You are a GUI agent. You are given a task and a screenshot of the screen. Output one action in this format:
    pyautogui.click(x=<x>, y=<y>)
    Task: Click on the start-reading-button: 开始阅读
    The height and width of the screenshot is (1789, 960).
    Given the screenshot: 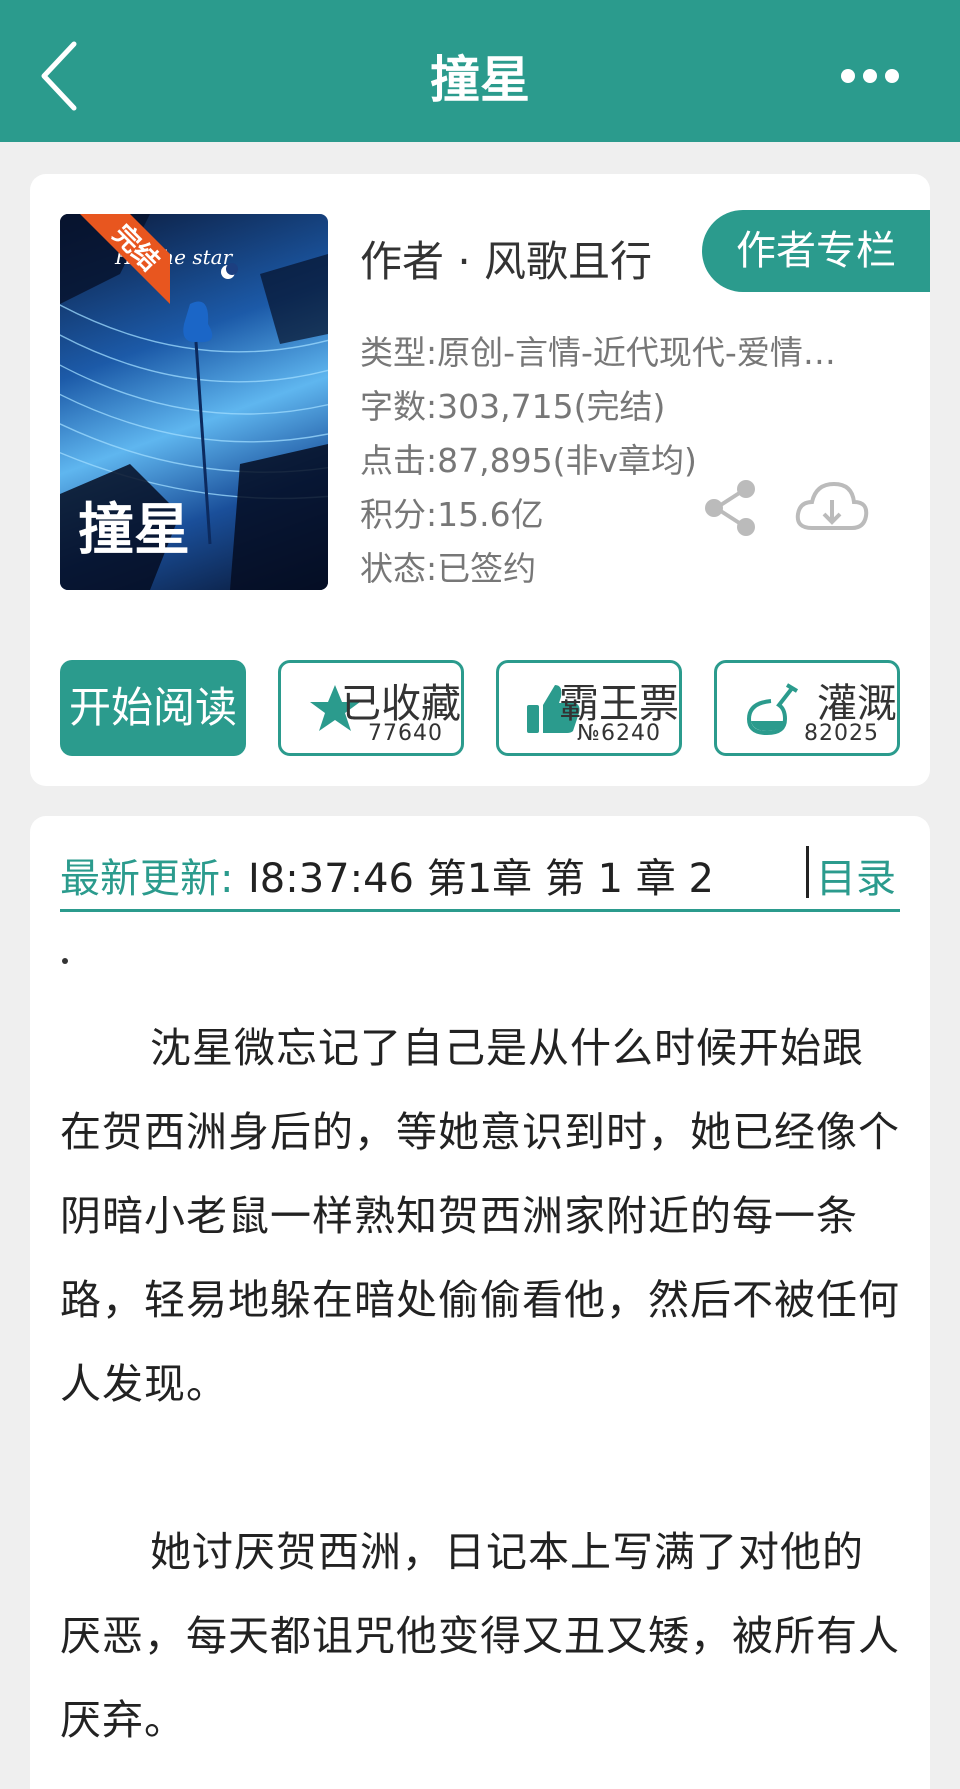 What is the action you would take?
    pyautogui.click(x=153, y=708)
    